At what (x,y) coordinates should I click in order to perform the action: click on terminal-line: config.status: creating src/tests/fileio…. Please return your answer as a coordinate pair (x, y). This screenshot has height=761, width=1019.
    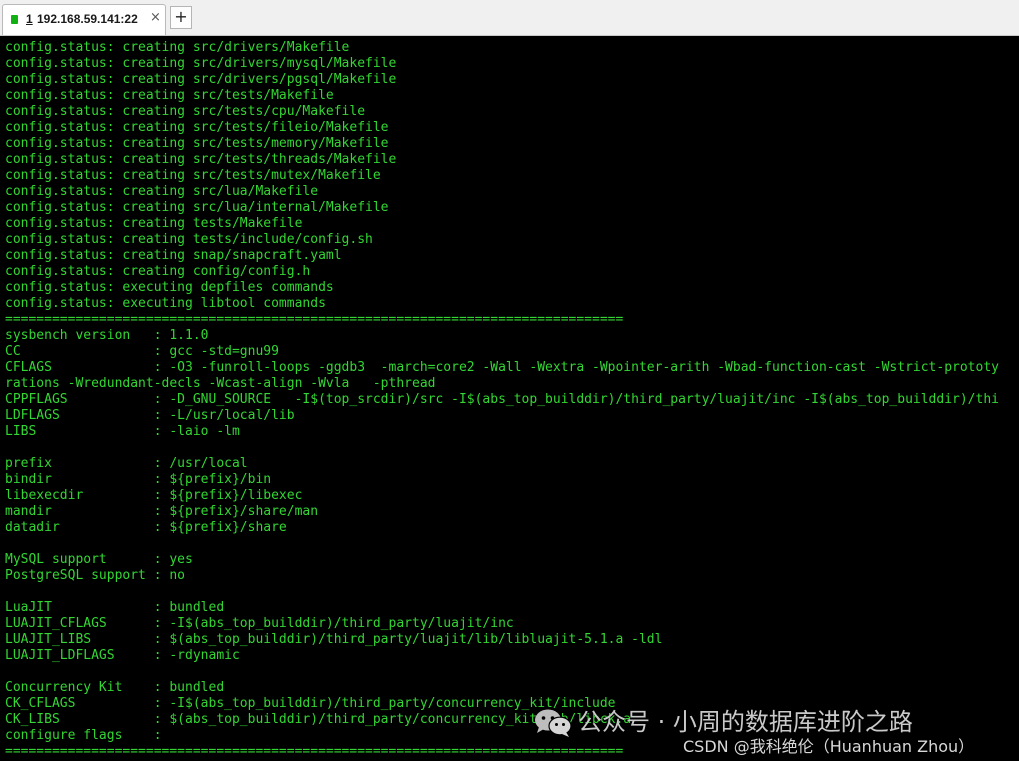
    Looking at the image, I should click on (197, 127).